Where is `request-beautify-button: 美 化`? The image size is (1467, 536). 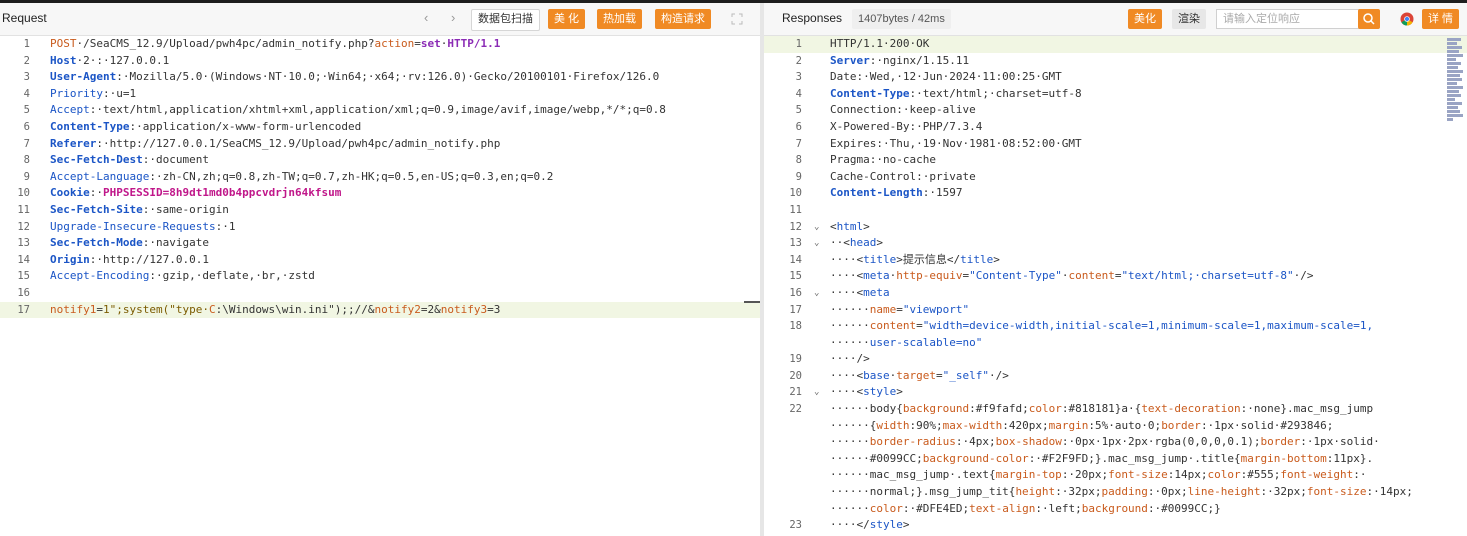
request-beautify-button: 美 化 is located at coordinates (567, 19).